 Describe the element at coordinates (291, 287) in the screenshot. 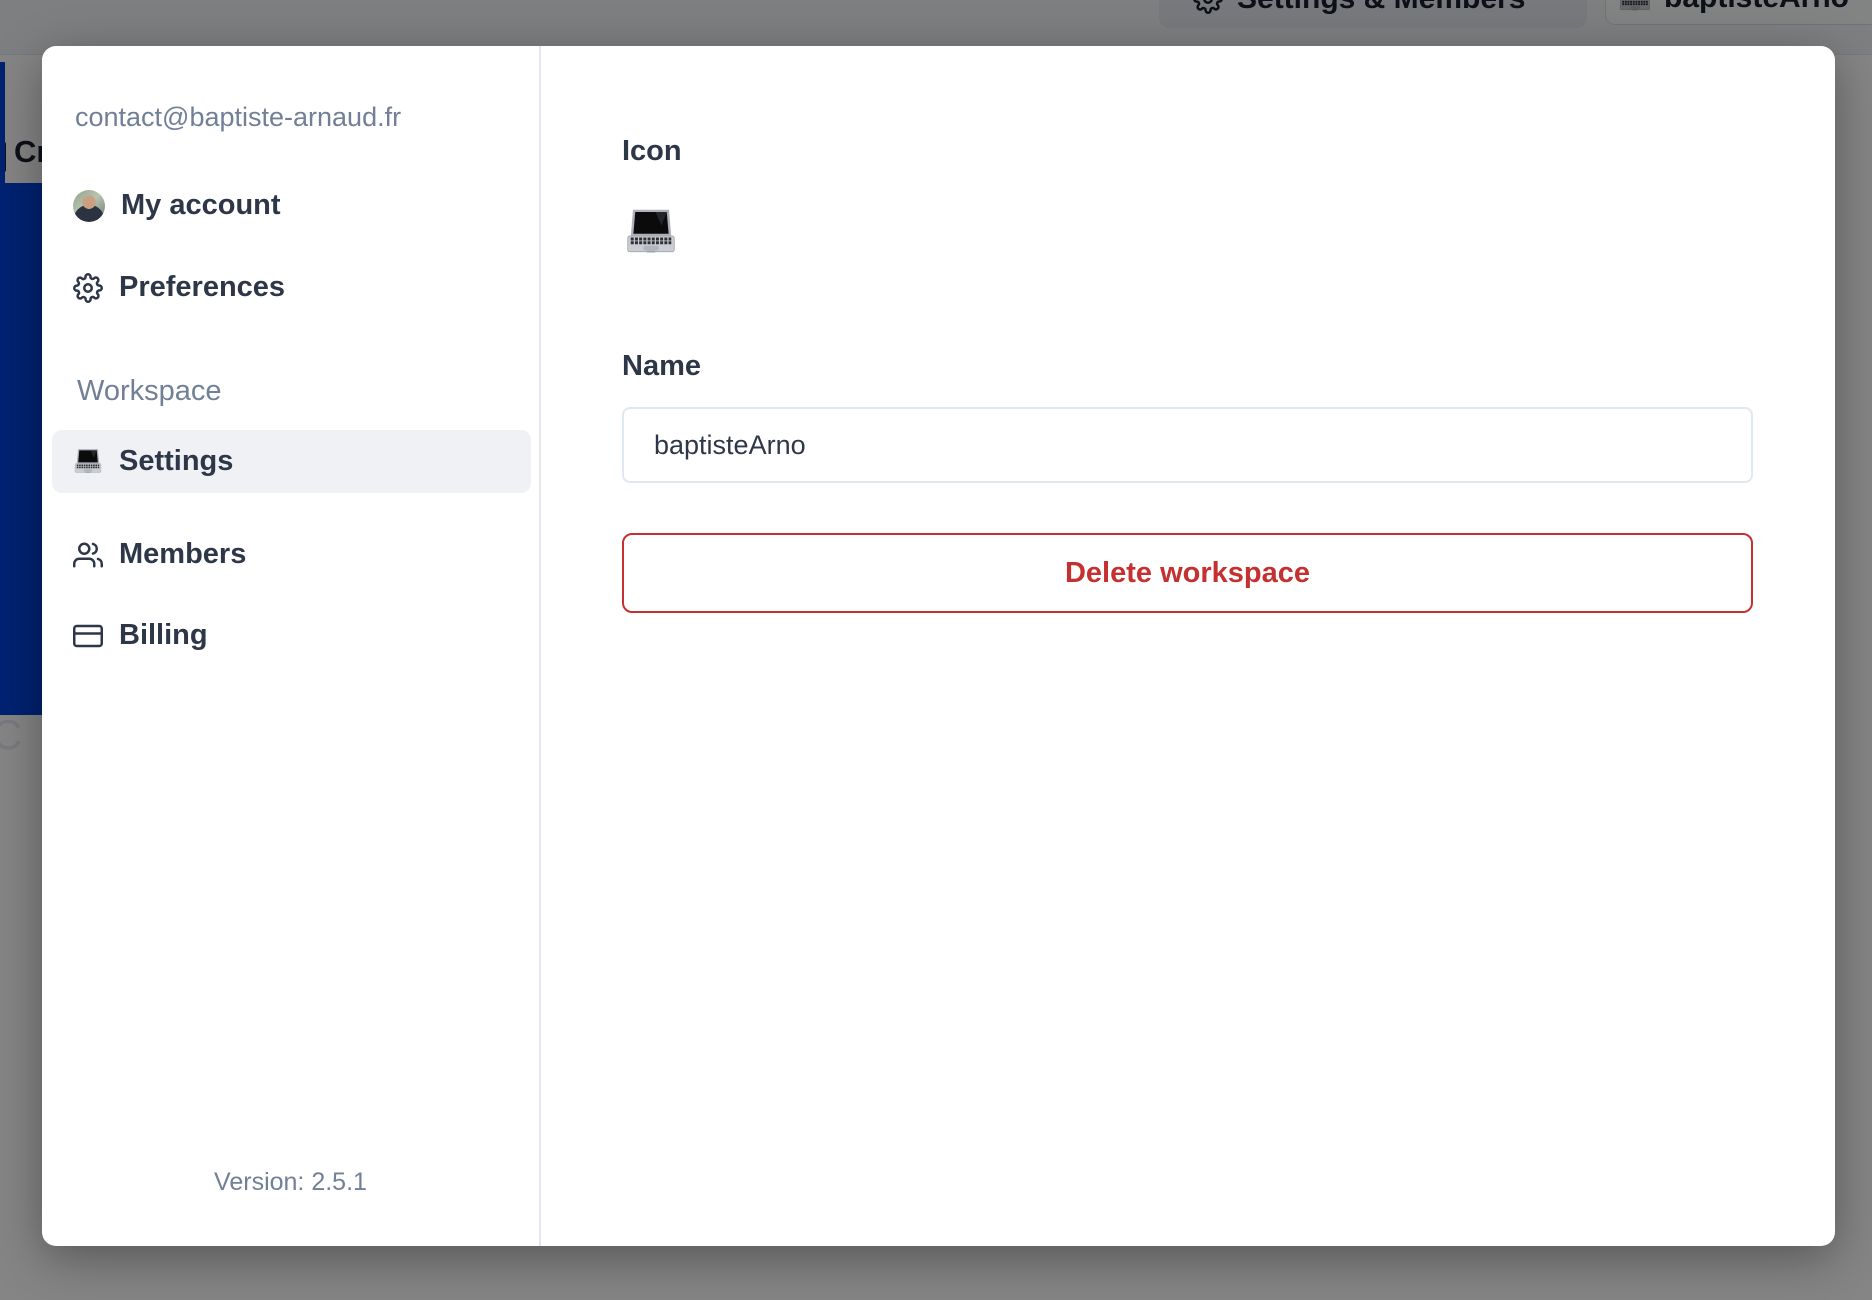

I see `sidebar-item-preferences: Preferences` at that location.